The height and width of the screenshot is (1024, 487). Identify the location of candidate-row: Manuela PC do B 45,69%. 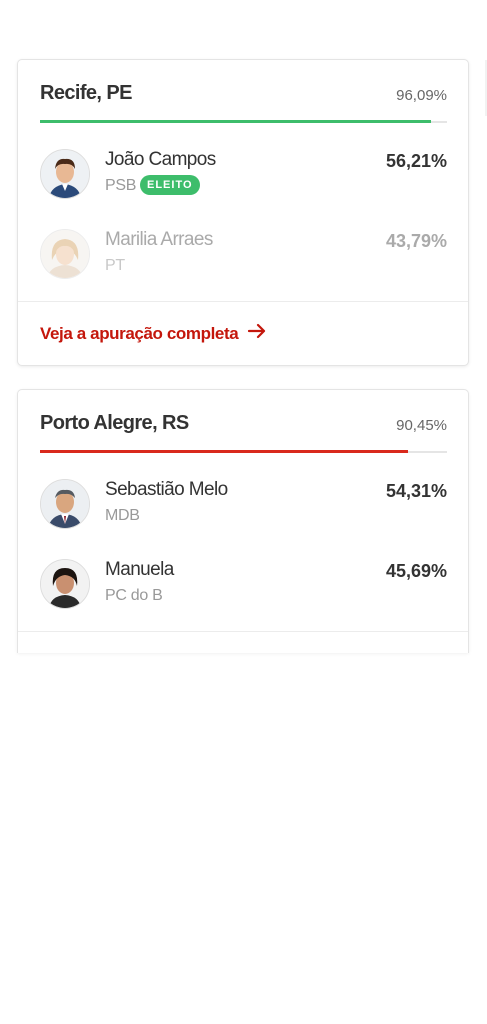
(243, 573).